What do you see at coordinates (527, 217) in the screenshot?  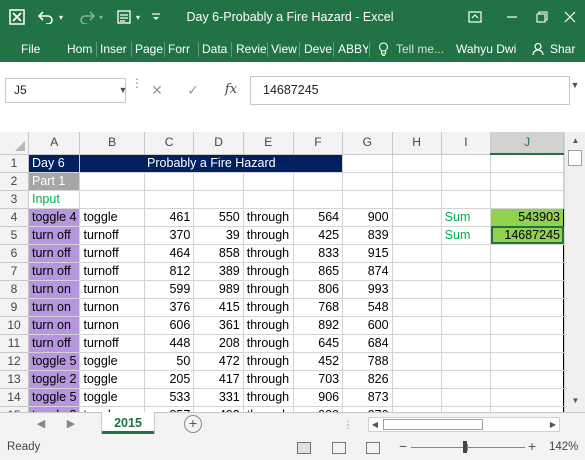 I see `cell-j4: 543903` at bounding box center [527, 217].